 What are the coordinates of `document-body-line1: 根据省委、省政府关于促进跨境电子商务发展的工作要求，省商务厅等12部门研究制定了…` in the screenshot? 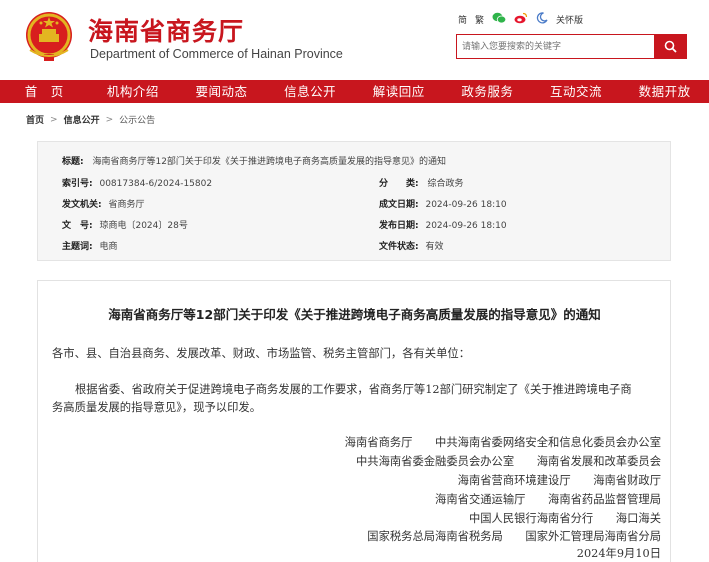 It's located at (353, 389).